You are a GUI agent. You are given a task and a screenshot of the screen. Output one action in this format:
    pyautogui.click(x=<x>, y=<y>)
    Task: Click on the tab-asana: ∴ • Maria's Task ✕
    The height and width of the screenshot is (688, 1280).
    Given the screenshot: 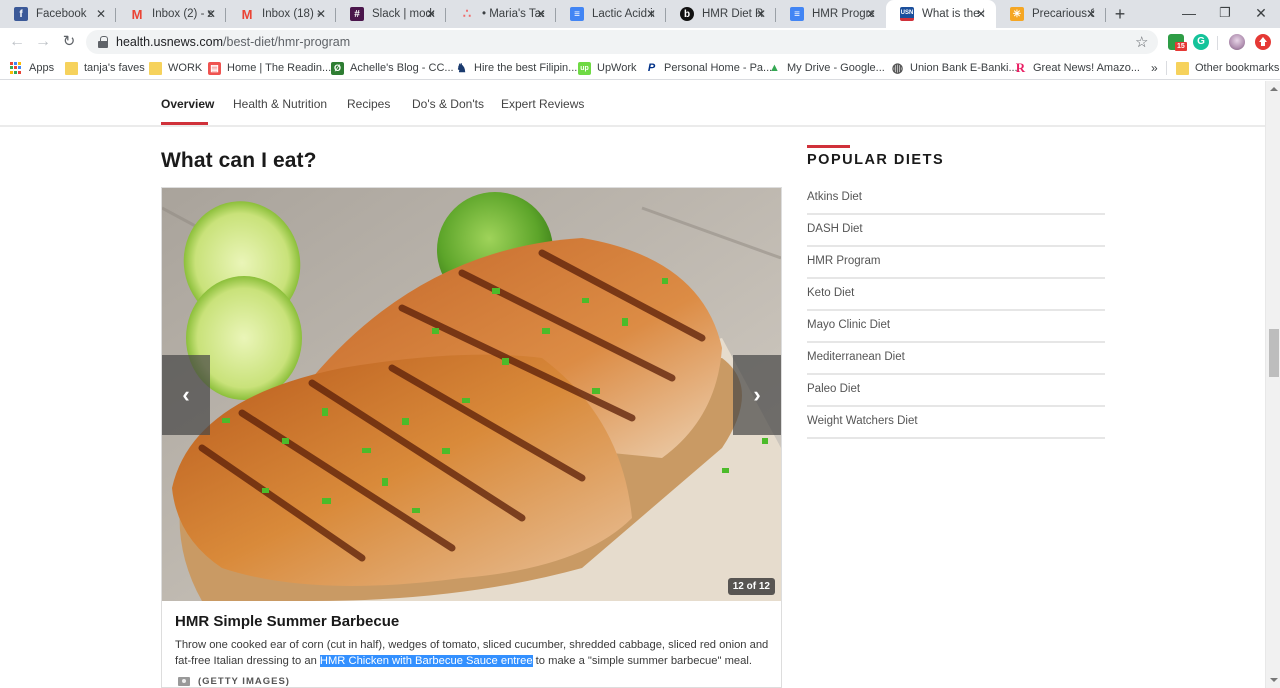 What is the action you would take?
    pyautogui.click(x=501, y=14)
    